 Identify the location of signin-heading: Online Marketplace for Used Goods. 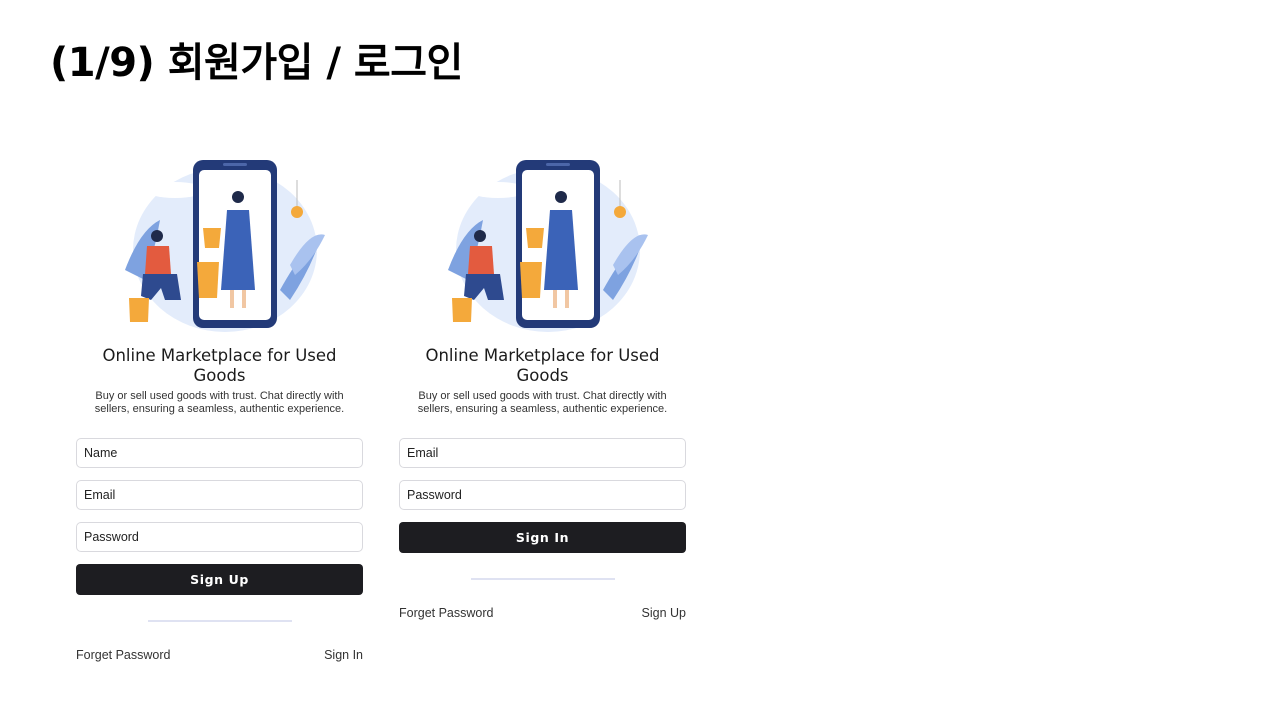
(542, 365).